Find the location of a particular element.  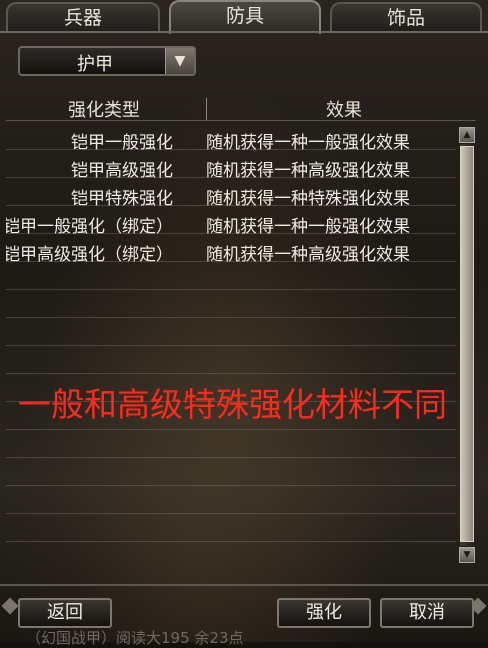

enhance-type: 铠甲高级强化（绑定） is located at coordinates (89, 255).